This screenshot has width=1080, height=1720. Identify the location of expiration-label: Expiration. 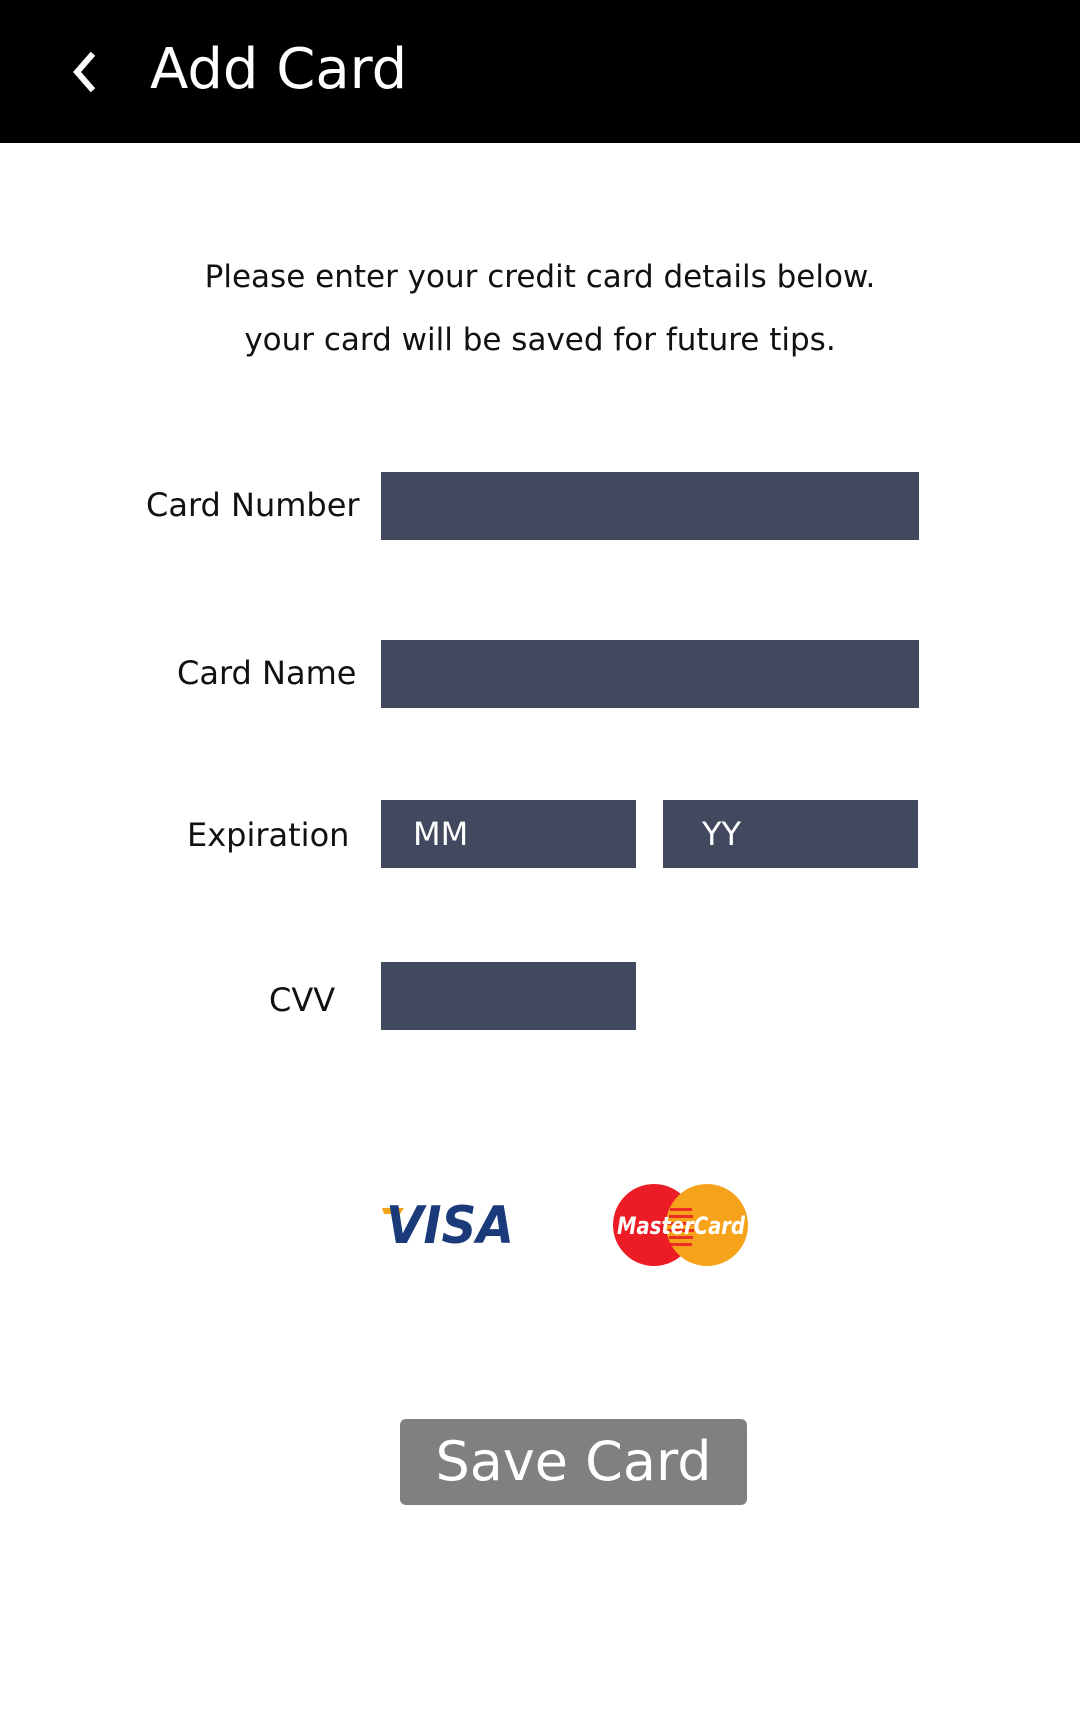
(268, 835).